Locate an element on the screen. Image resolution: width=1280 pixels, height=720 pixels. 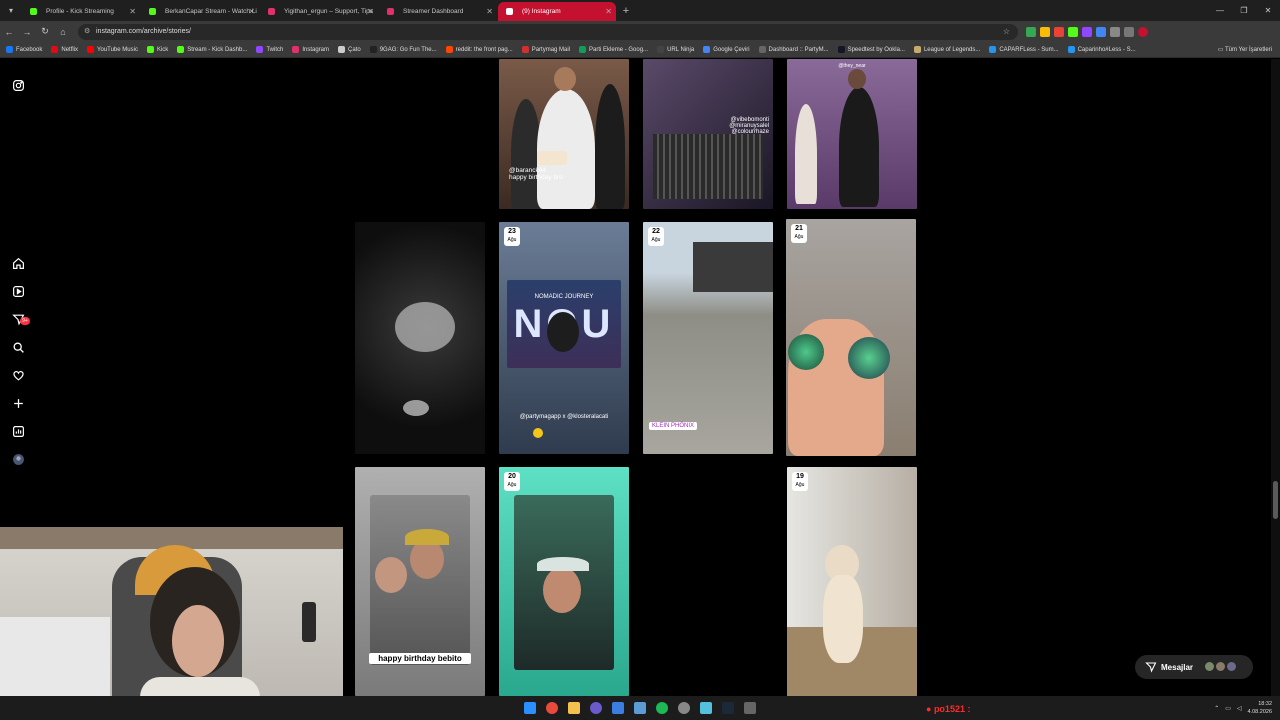
bookmark-item: Instagram is located at coordinates (310, 49).